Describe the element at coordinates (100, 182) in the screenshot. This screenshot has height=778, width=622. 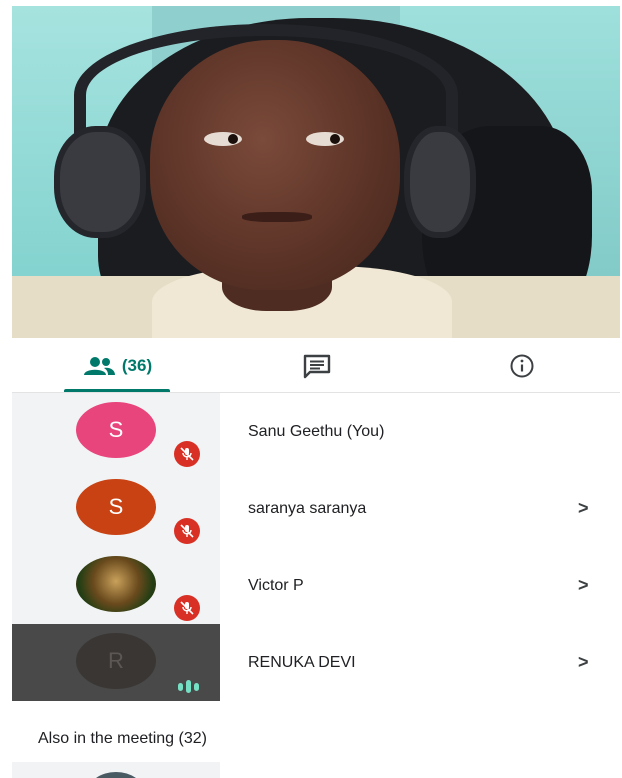
I see `headphones-cup-left` at that location.